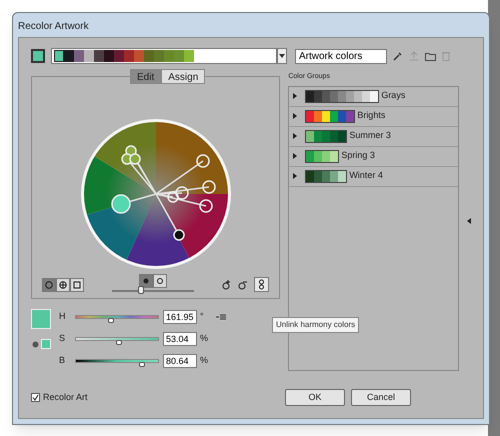 Image resolution: width=500 pixels, height=436 pixels. What do you see at coordinates (65, 397) in the screenshot?
I see `checkbox-label: Recolor Art` at bounding box center [65, 397].